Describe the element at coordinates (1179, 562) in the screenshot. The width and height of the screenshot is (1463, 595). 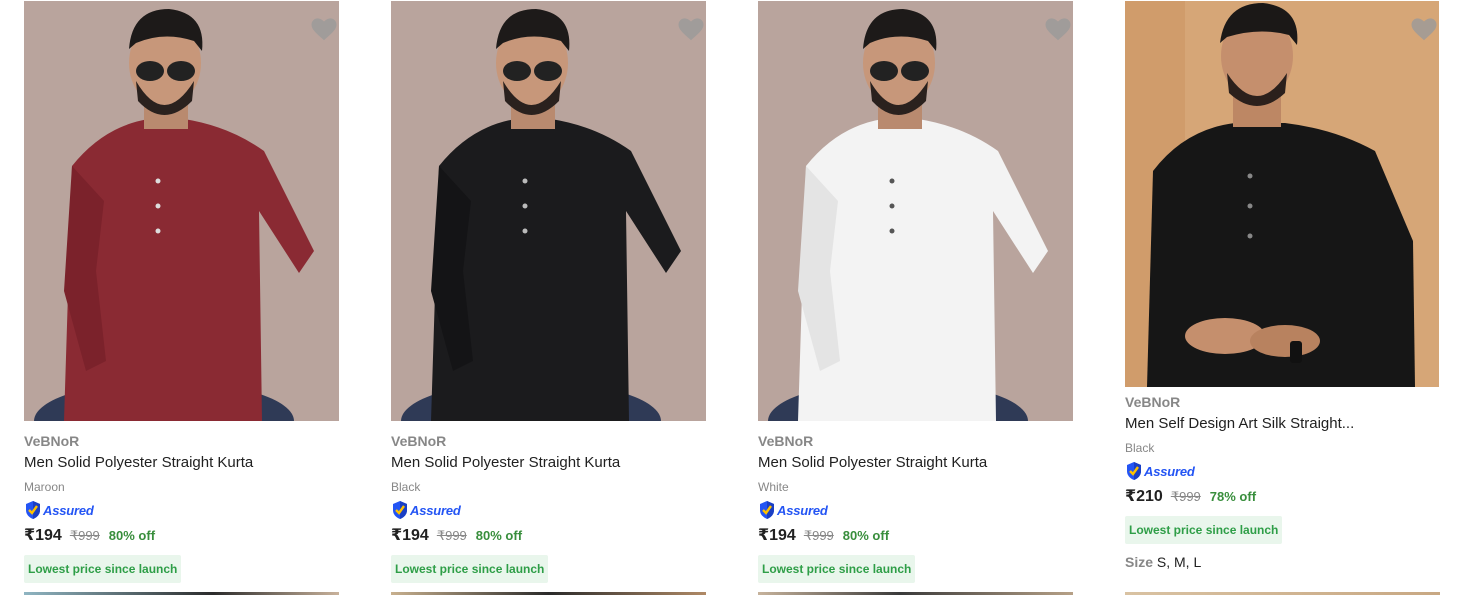
I see `size-values: S, M, L` at that location.